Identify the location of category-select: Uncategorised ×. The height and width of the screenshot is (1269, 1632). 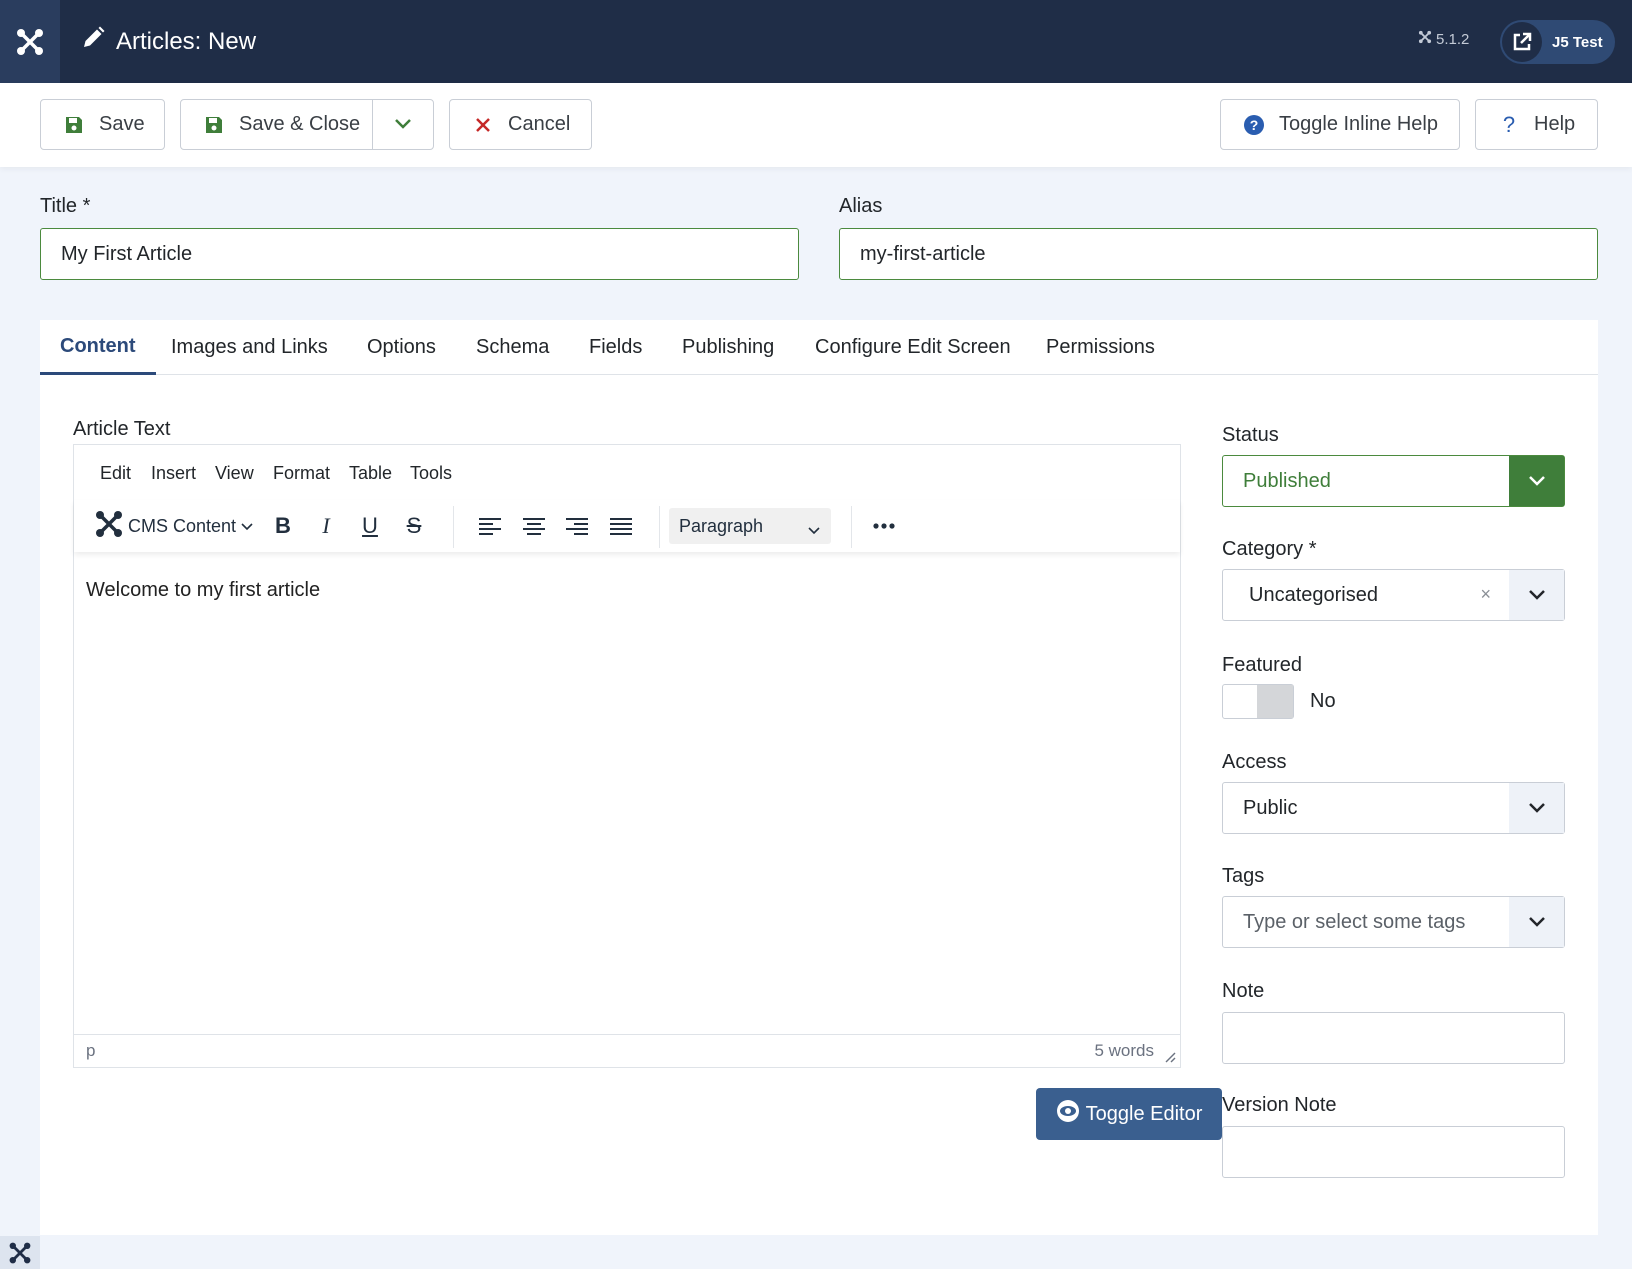
(1393, 595).